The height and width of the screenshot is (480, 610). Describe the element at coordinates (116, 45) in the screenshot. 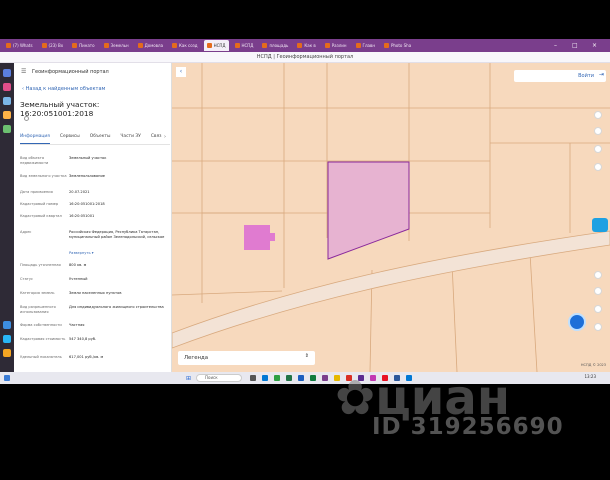

I see `browser-tab: Земельн` at that location.